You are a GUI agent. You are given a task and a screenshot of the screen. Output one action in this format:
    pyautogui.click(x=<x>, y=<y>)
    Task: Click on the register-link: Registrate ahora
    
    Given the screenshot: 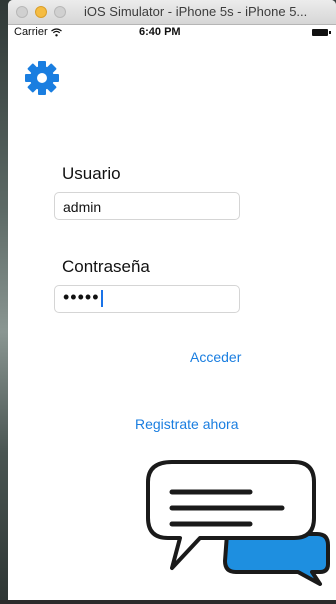 What is the action you would take?
    pyautogui.click(x=187, y=424)
    